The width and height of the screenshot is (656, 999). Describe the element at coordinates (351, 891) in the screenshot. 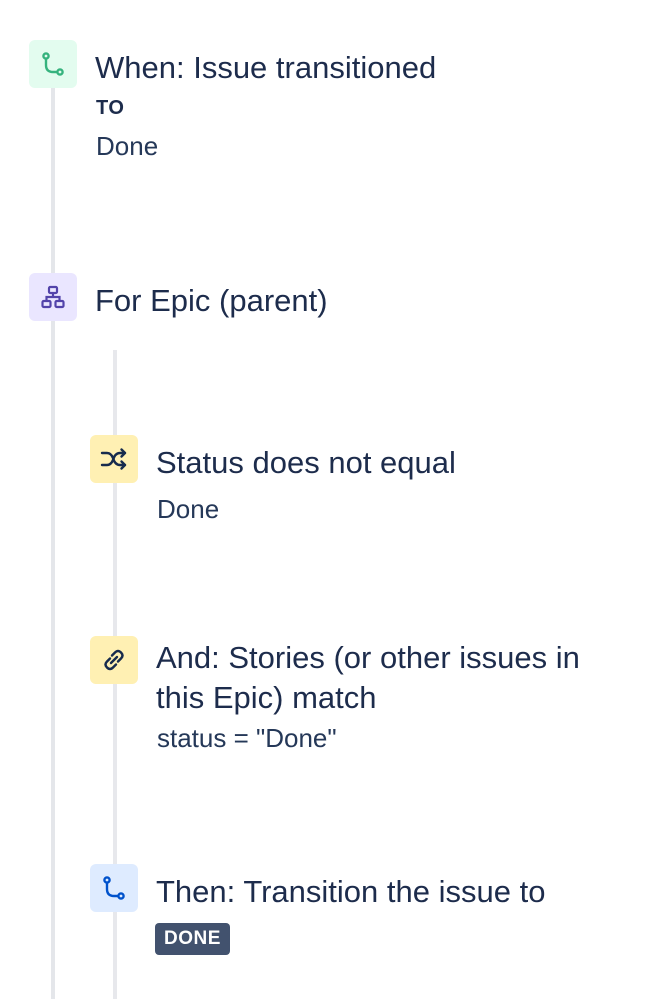

I see `action-title: Then: Transition the issue to` at that location.